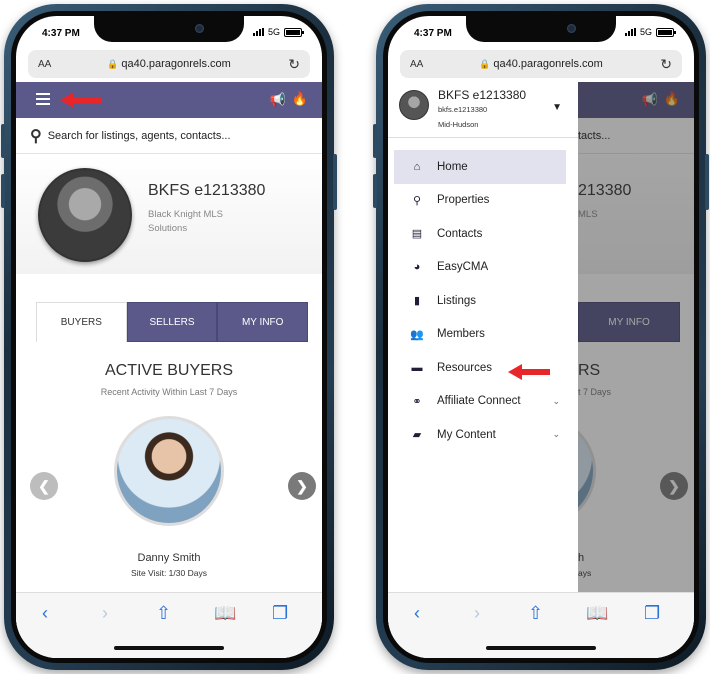 This screenshot has height=674, width=710. What do you see at coordinates (460, 233) in the screenshot?
I see `drawer-item-label: Contacts` at bounding box center [460, 233].